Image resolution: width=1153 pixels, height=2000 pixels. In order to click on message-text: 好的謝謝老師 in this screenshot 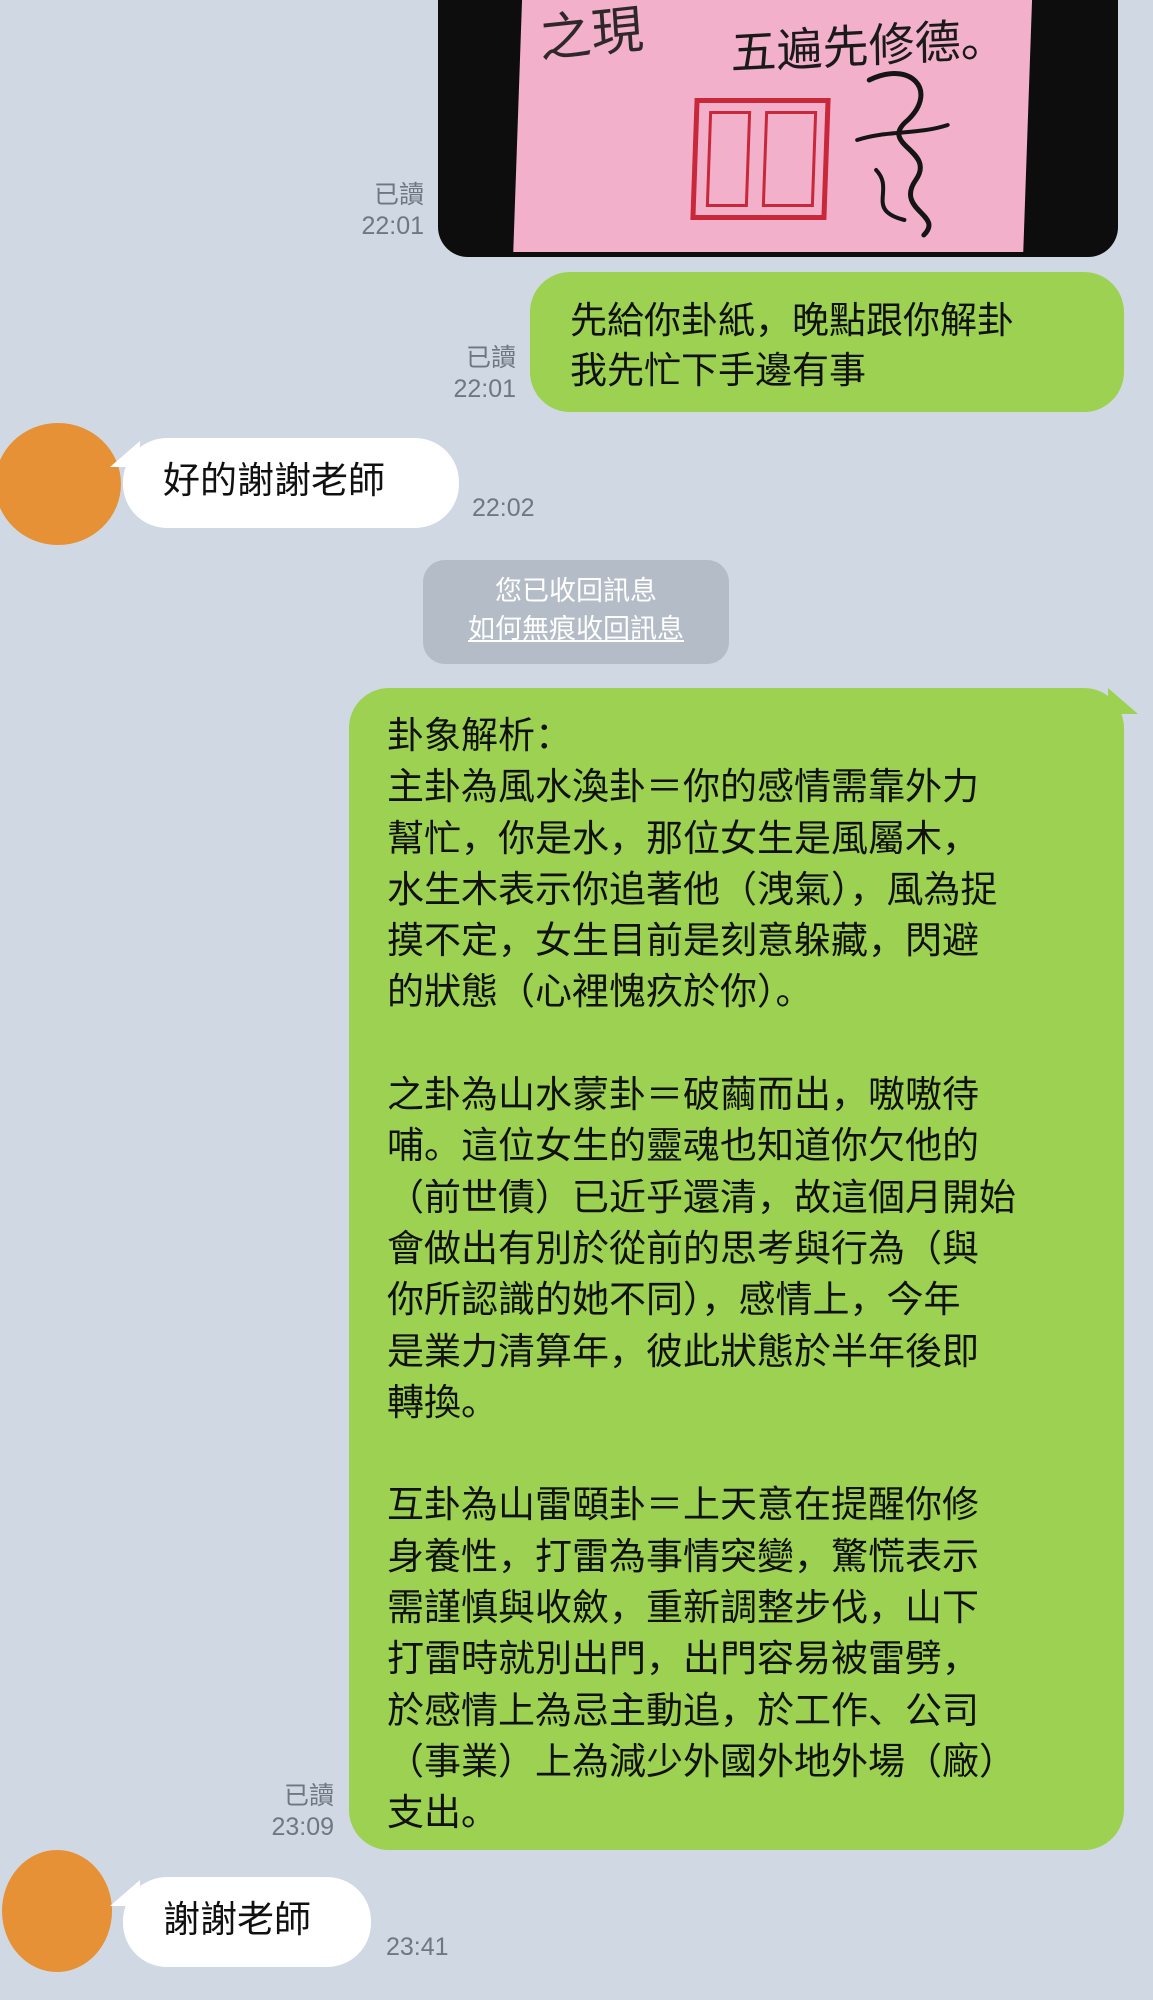, I will do `click(274, 480)`.